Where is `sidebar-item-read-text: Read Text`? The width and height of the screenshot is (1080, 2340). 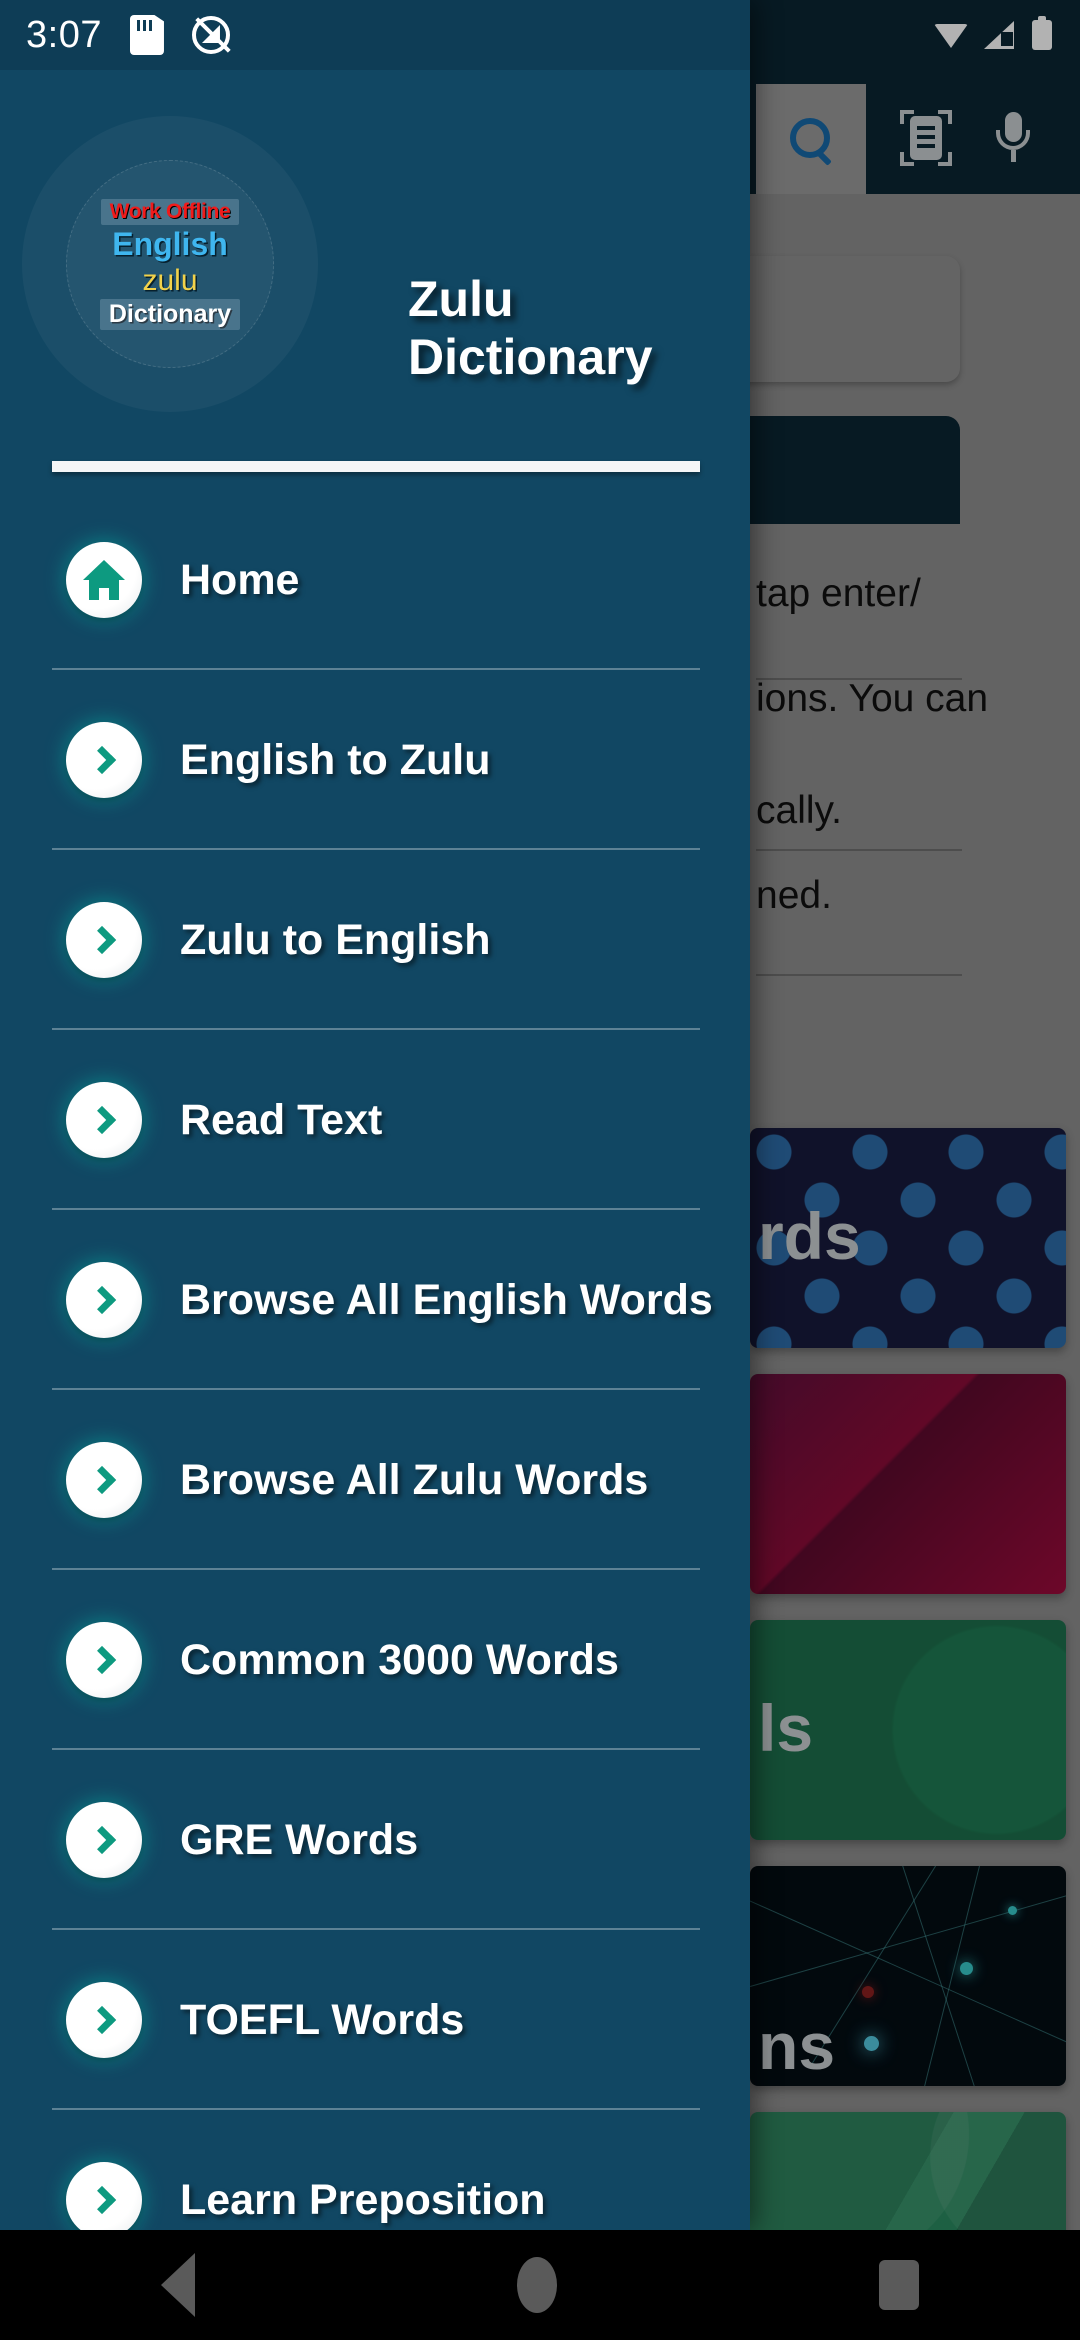 sidebar-item-read-text: Read Text is located at coordinates (375, 1120).